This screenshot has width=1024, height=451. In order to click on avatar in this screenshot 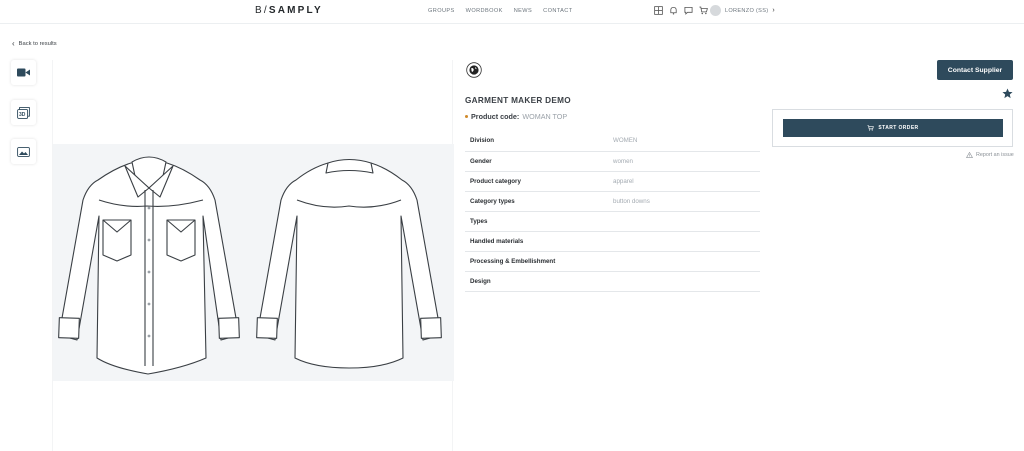, I will do `click(715, 10)`.